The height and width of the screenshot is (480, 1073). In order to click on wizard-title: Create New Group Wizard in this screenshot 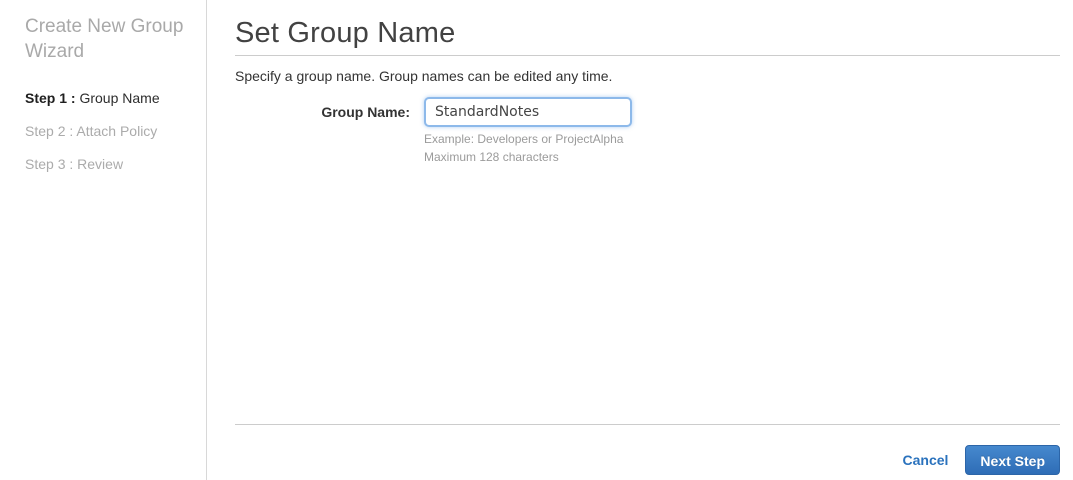, I will do `click(104, 39)`.